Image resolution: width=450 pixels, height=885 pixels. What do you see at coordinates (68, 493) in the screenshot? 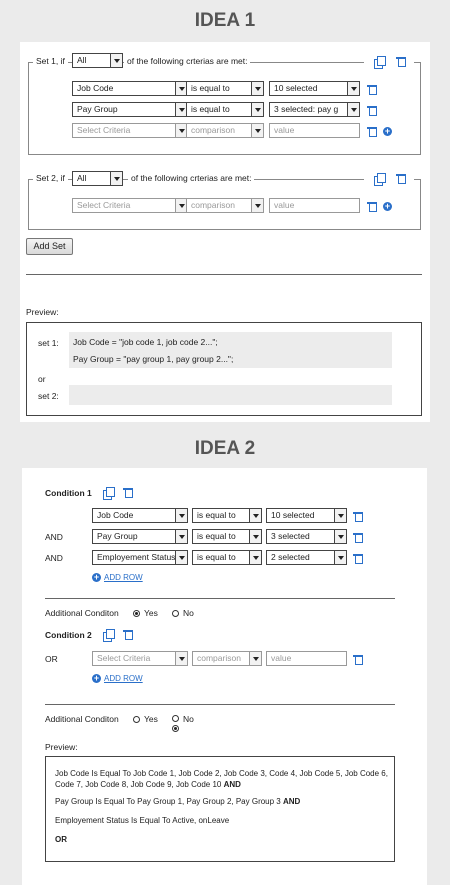
I see `condition1-title: Condition 1` at bounding box center [68, 493].